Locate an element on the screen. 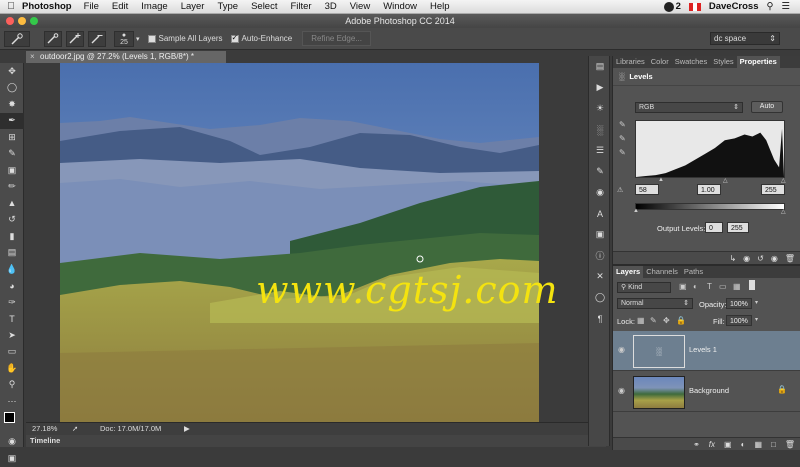 The width and height of the screenshot is (800, 467). output-white-slider-icon: △ is located at coordinates (783, 211).